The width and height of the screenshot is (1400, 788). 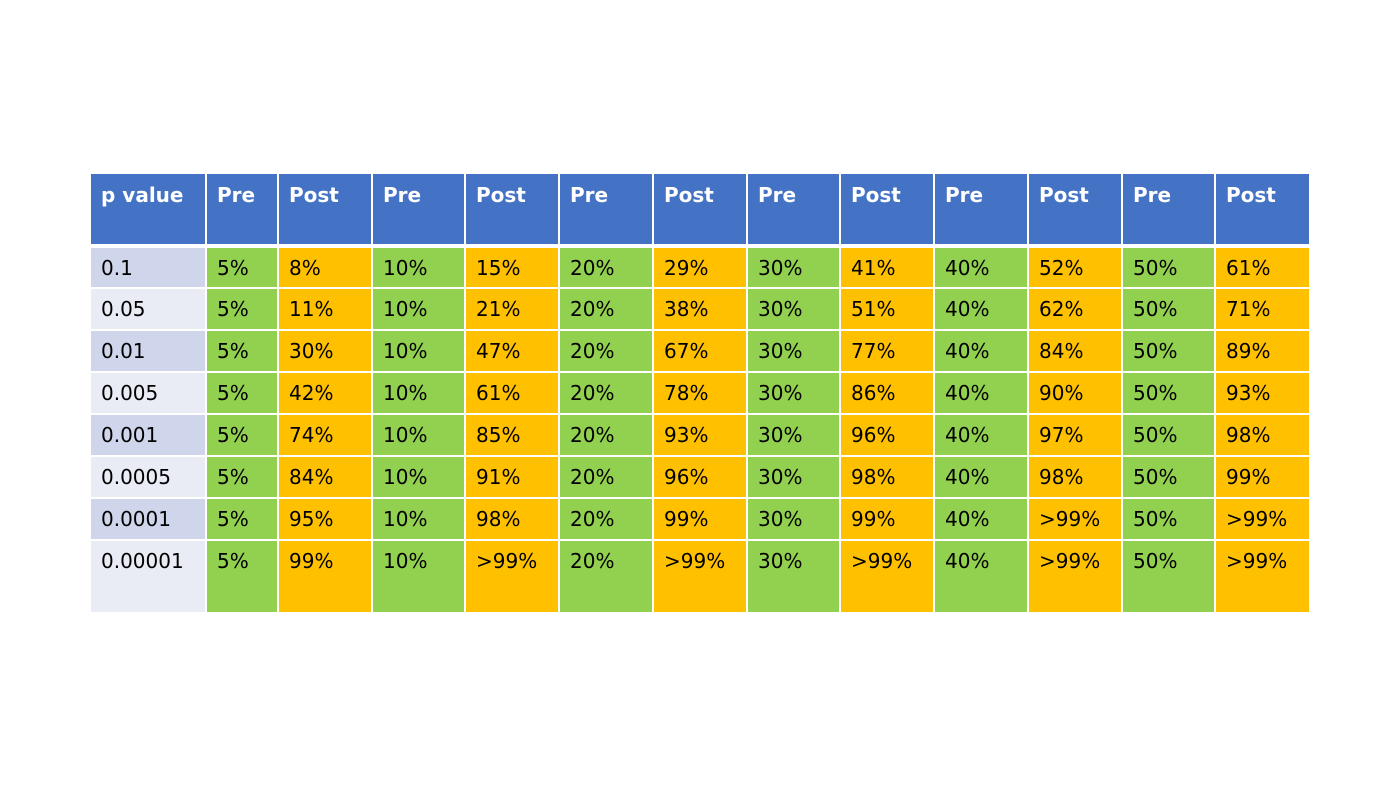 I want to click on pvalue-cell: 0.05, so click(x=149, y=309).